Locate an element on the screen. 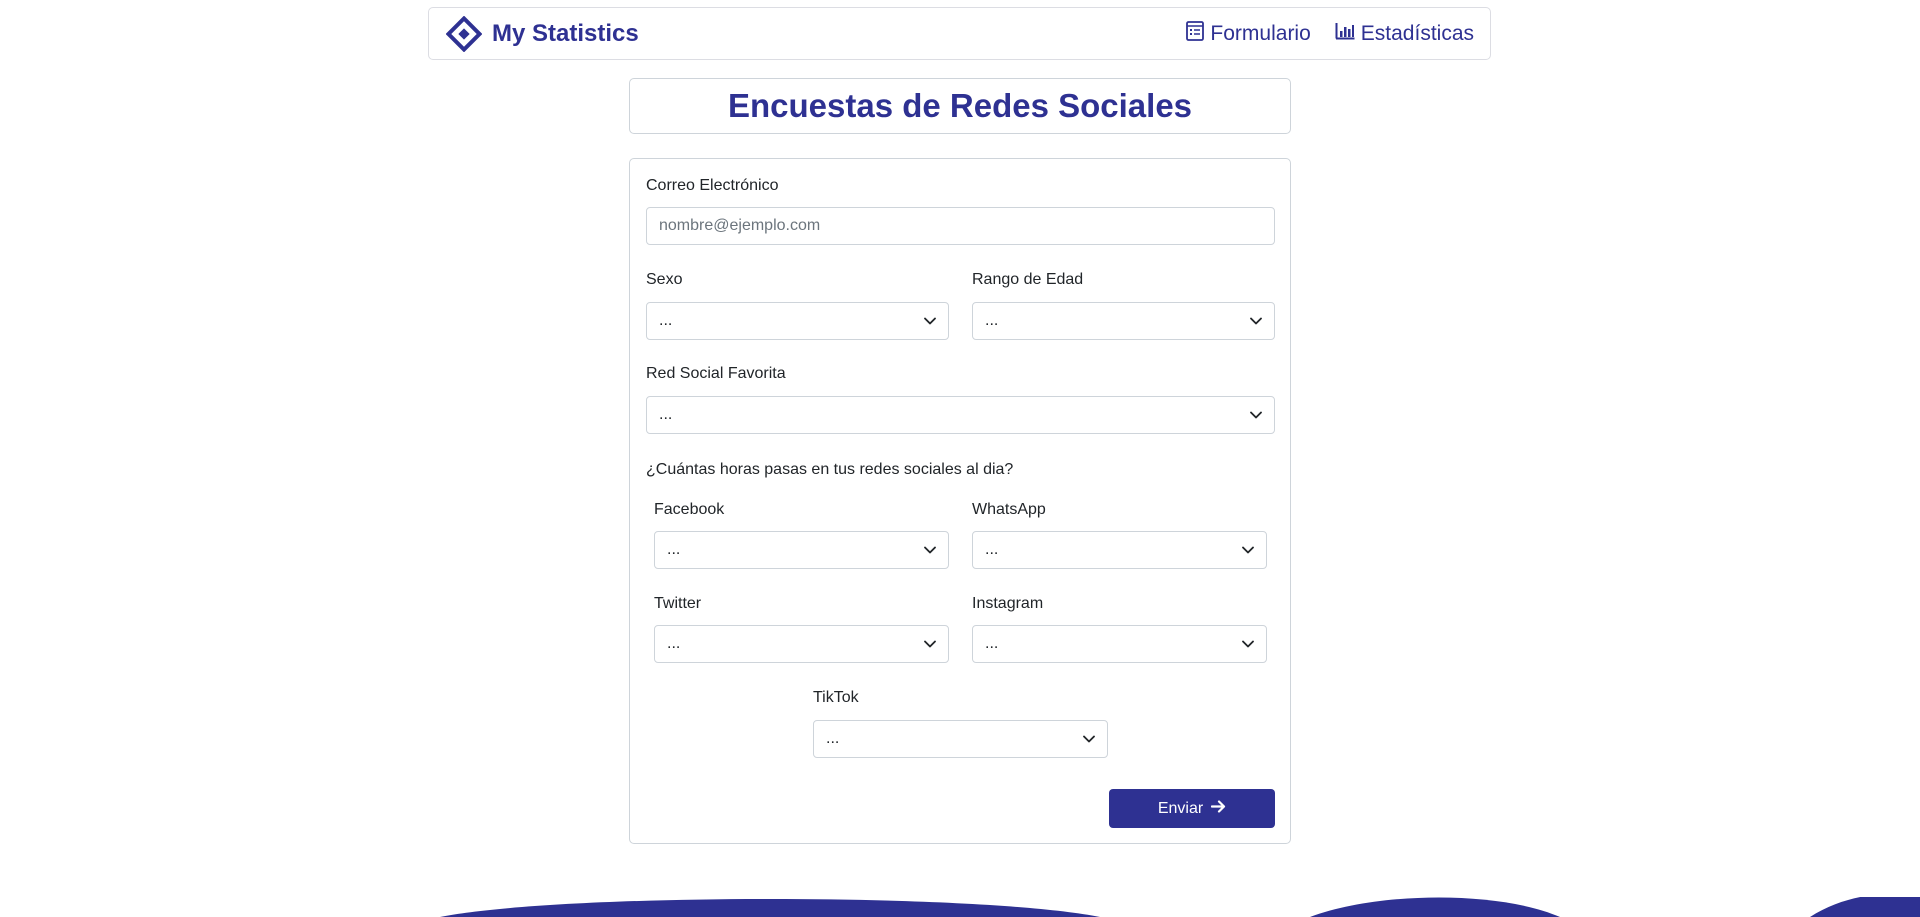 The image size is (1920, 917). twitter-label: Twitter is located at coordinates (678, 603).